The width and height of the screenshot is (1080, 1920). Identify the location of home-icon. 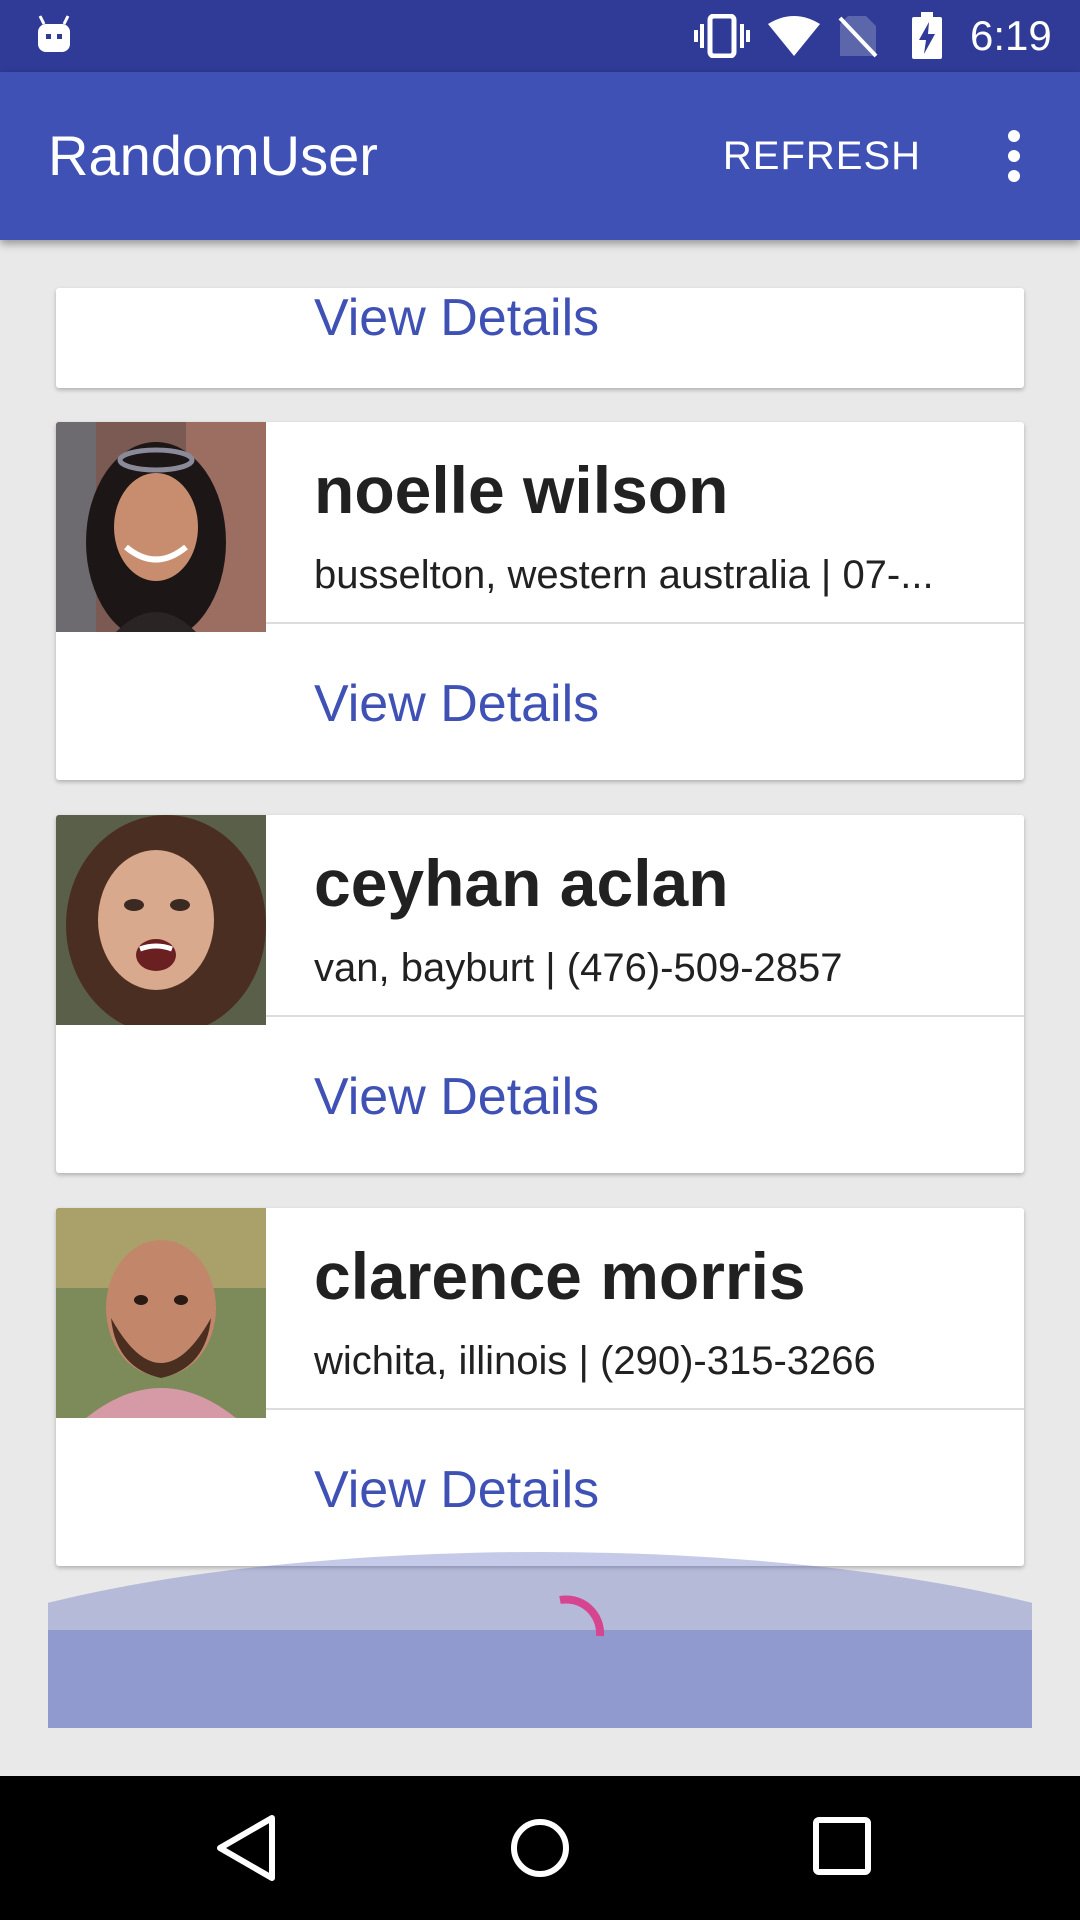
(540, 1848).